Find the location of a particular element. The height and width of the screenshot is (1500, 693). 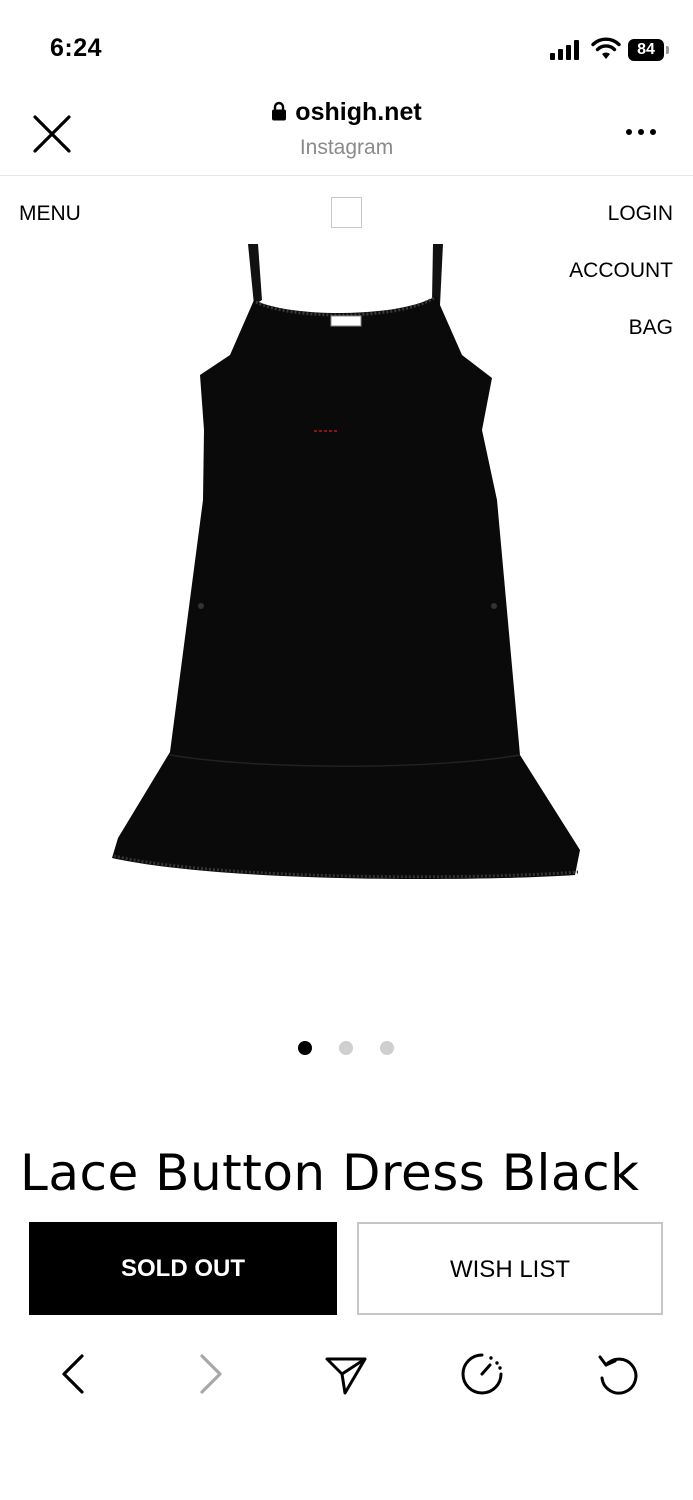

chevron-right-icon is located at coordinates (210, 1374).